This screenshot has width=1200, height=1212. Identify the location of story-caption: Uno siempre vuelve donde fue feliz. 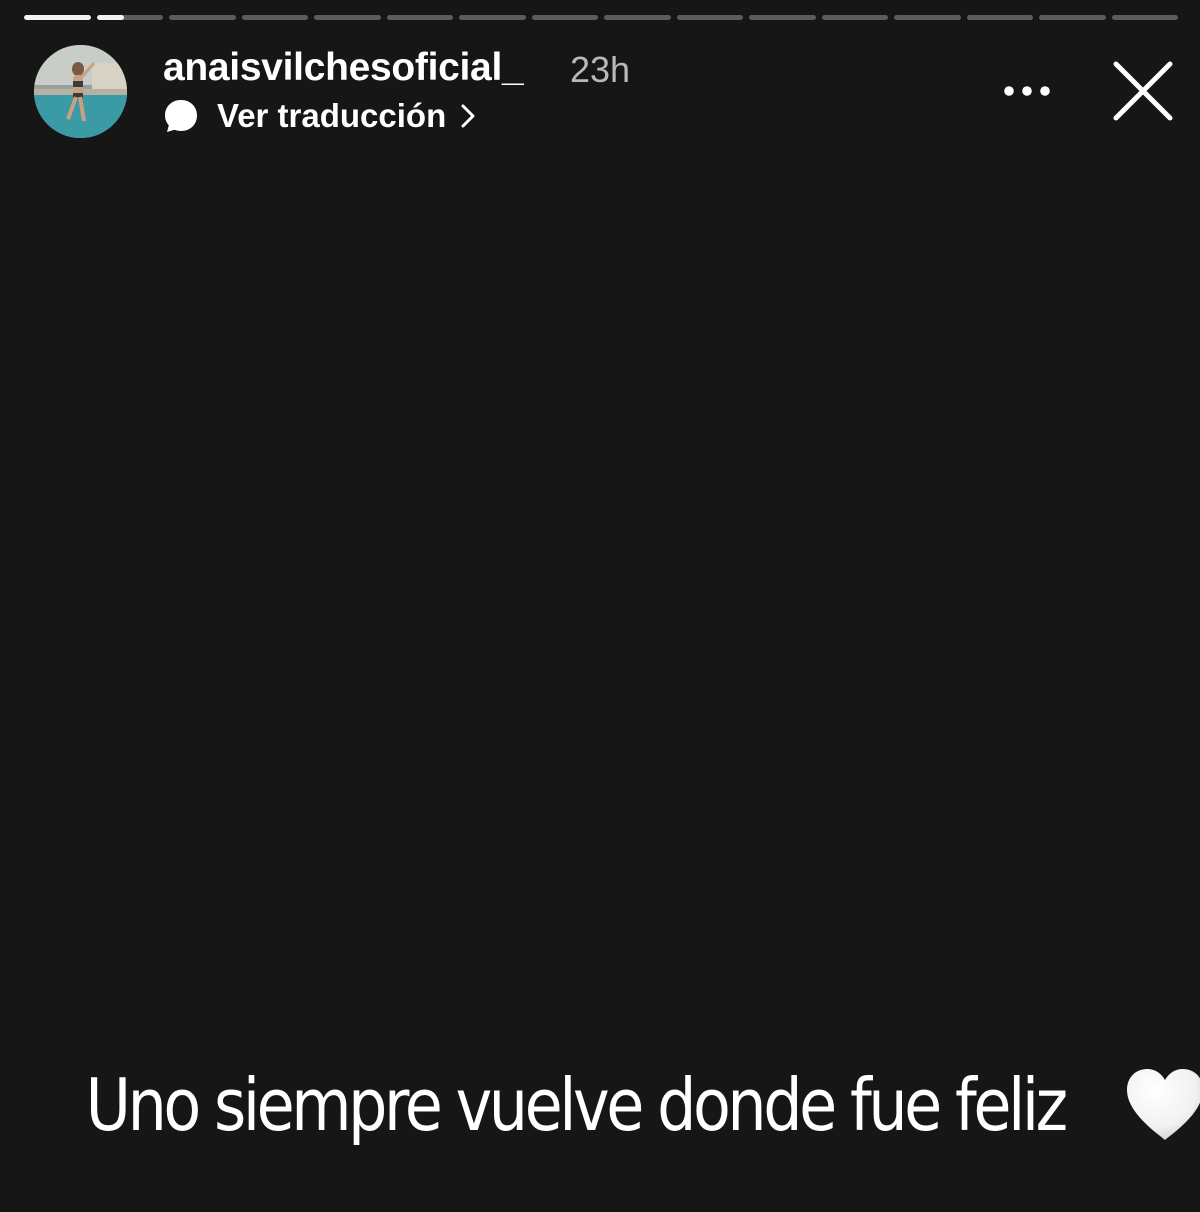
(600, 1105).